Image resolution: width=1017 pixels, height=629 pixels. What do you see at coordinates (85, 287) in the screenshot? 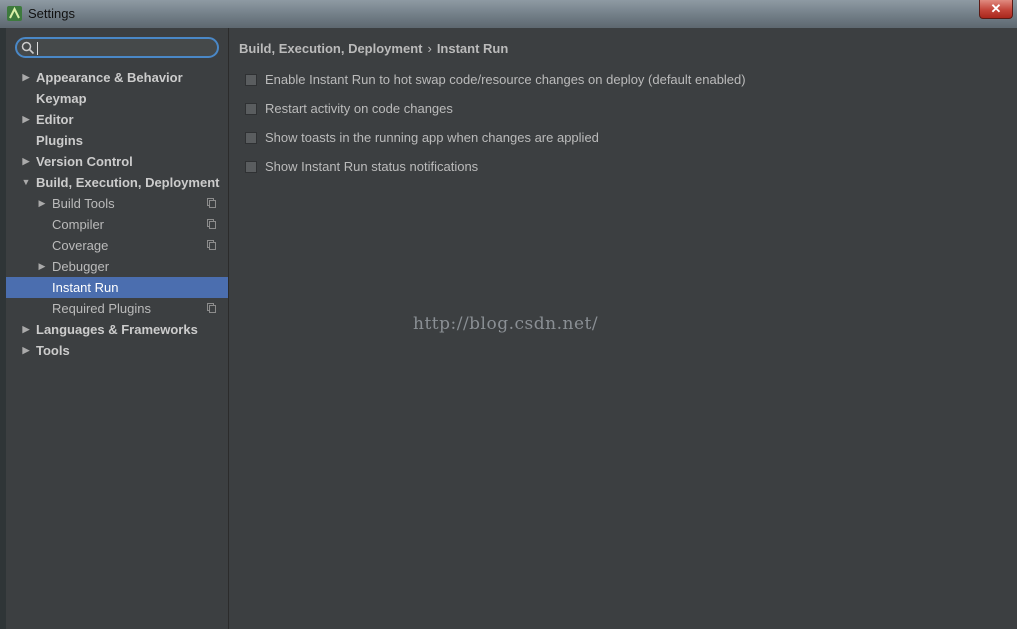
I see `sidebar-item-label: Instant Run` at bounding box center [85, 287].